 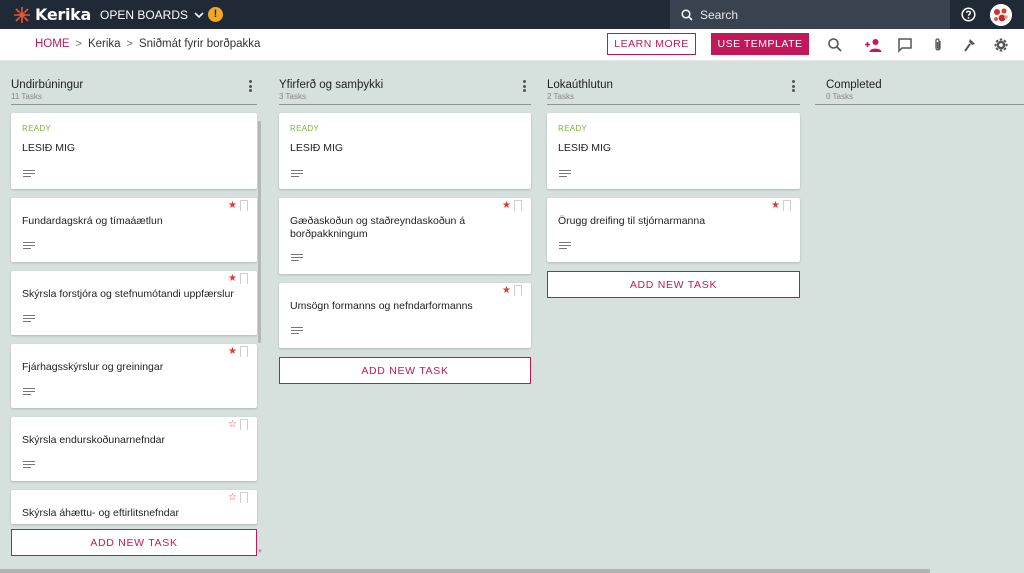 What do you see at coordinates (580, 85) in the screenshot?
I see `column-title: Lokaúthlutun` at bounding box center [580, 85].